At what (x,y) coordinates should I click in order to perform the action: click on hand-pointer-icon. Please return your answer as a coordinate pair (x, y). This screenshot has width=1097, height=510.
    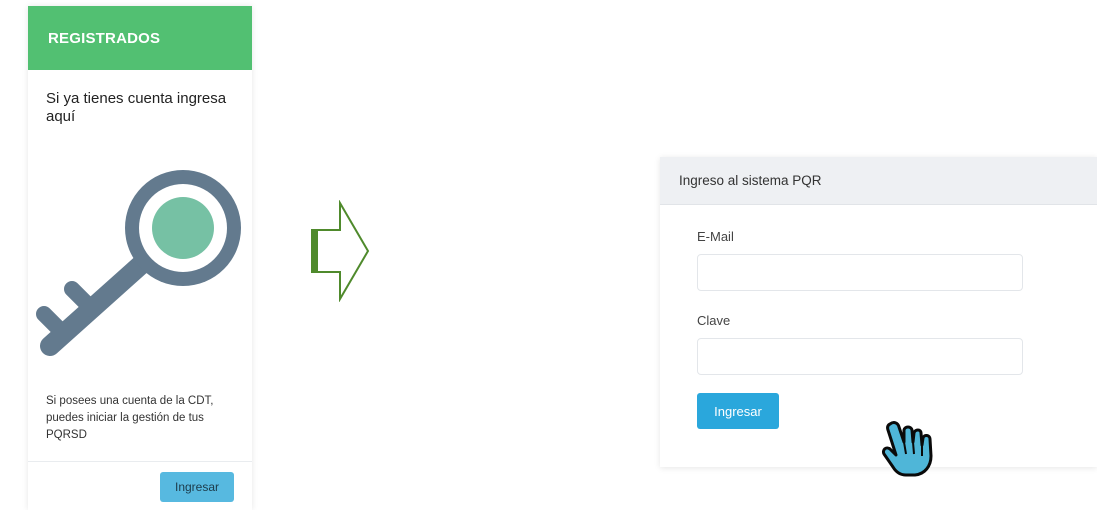
    Looking at the image, I should click on (907, 449).